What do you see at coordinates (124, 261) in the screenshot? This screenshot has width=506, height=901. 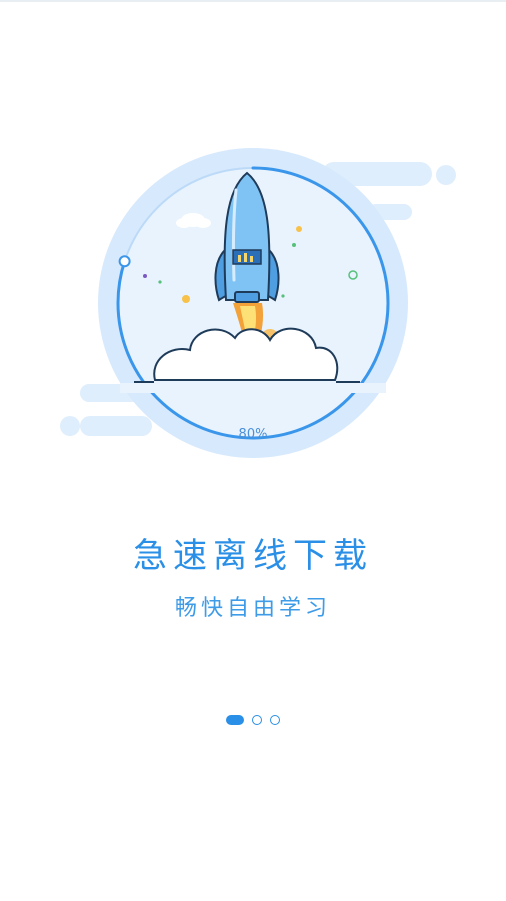 I see `progress-knob` at bounding box center [124, 261].